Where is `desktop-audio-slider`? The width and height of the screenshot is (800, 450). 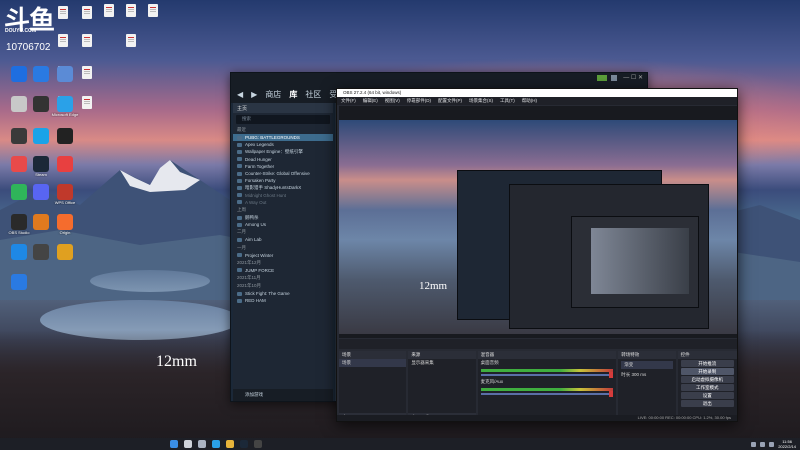
desktop-audio-slider is located at coordinates (547, 375).